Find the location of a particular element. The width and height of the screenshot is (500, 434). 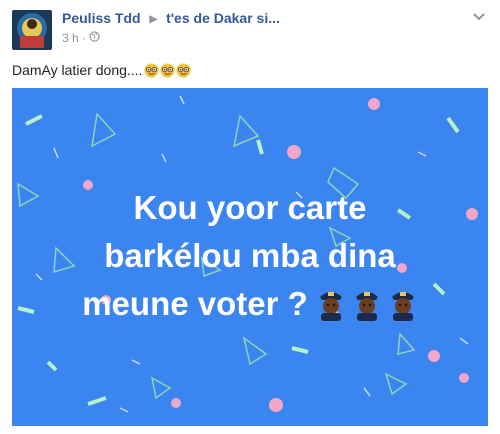

image-text-line-1: Kou yoor carte is located at coordinates (250, 207).